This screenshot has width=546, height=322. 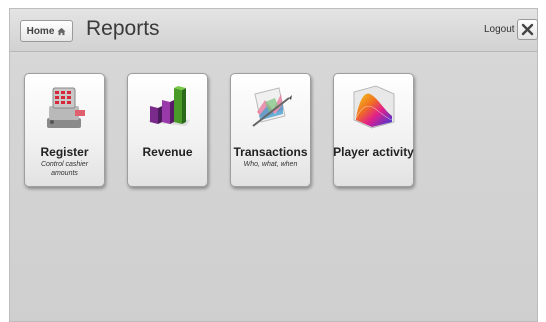 What do you see at coordinates (270, 164) in the screenshot?
I see `transactions-sub: Who, what, when` at bounding box center [270, 164].